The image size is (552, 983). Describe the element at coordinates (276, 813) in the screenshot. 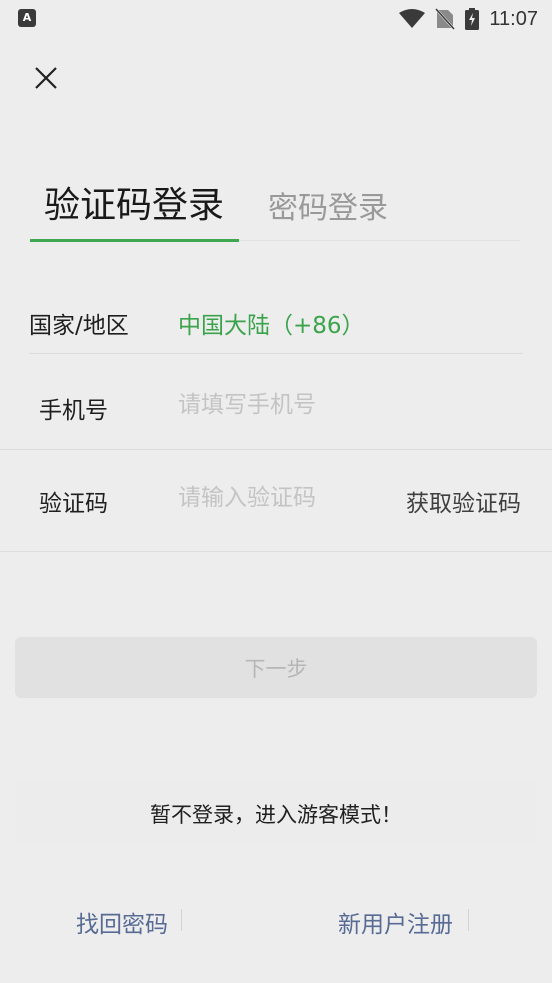

I see `guest-mode-button: 暂不登录，进入游客模式！` at that location.